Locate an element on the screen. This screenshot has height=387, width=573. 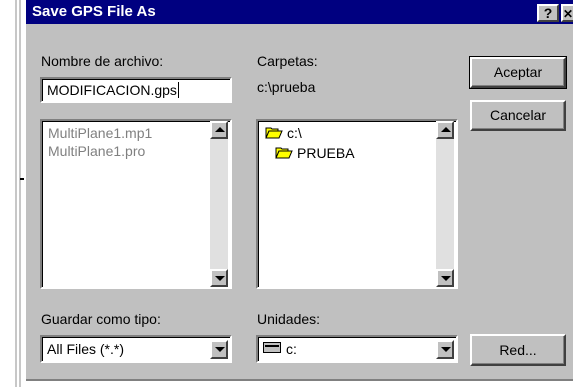
save-type-label: Guardar como tipo: is located at coordinates (101, 319).